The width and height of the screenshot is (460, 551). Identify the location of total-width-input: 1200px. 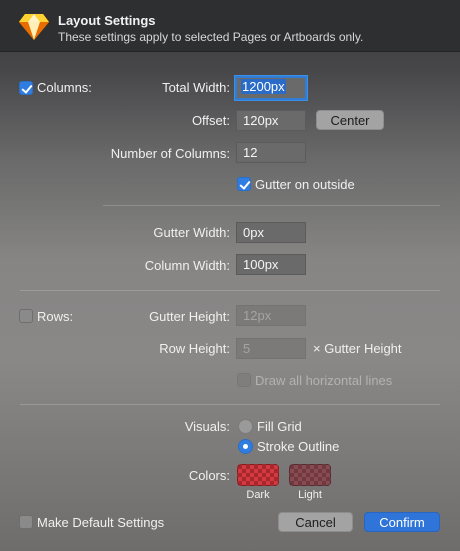
(271, 88).